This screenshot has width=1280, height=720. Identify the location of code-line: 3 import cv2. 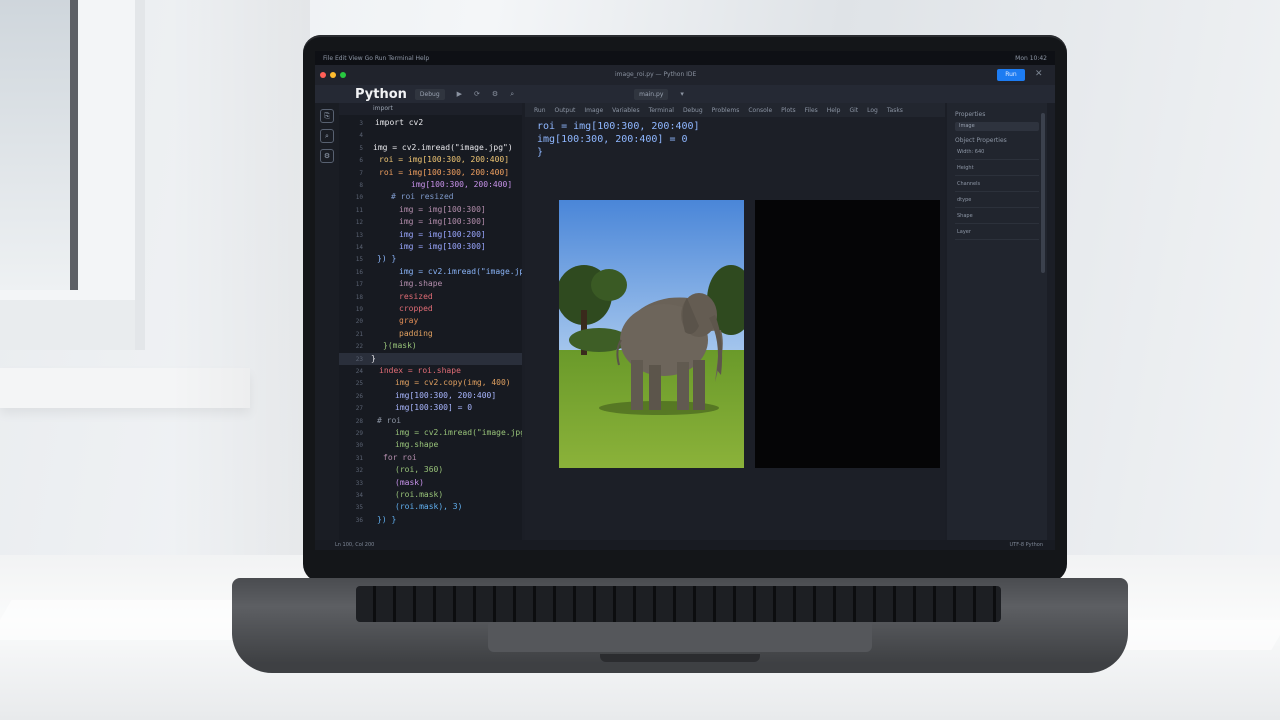
(430, 123).